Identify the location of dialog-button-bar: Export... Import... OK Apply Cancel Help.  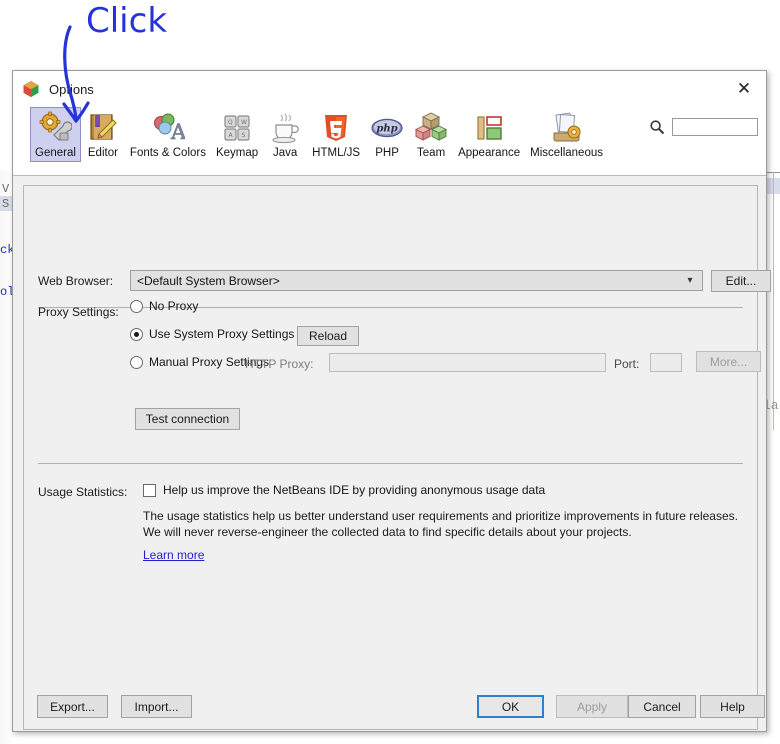
(389, 707).